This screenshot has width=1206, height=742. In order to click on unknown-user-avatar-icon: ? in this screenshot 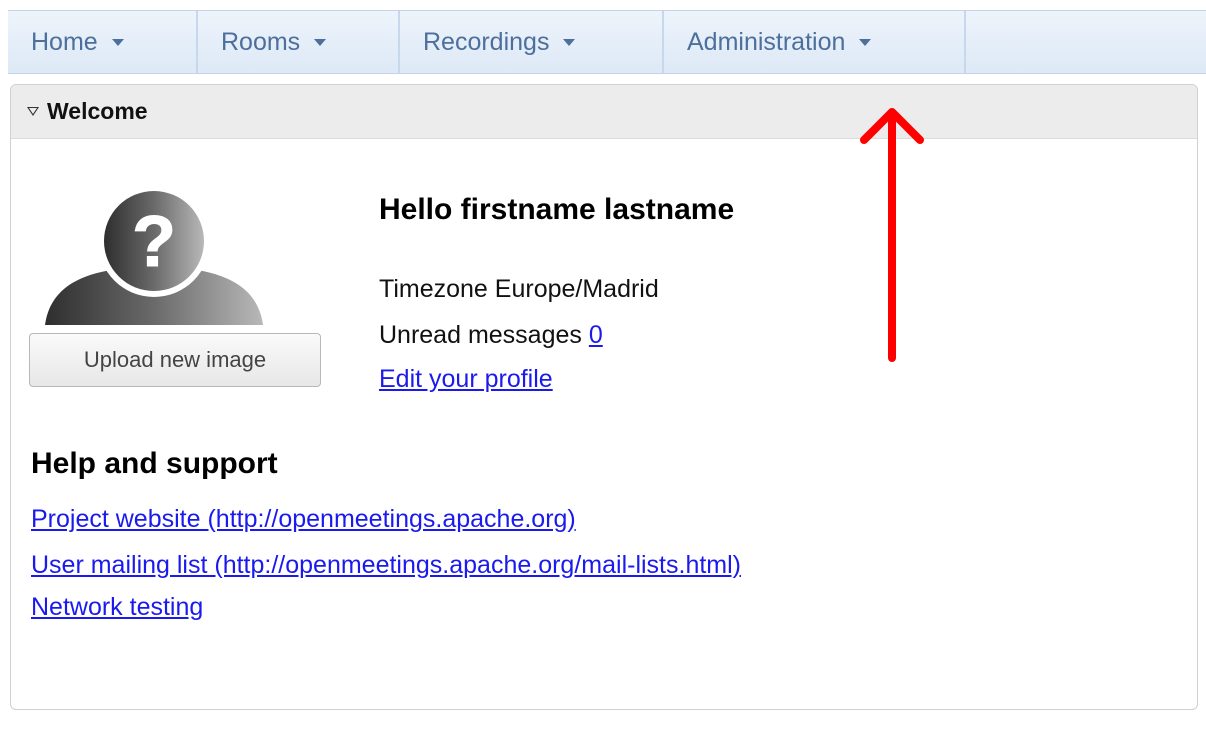, I will do `click(154, 257)`.